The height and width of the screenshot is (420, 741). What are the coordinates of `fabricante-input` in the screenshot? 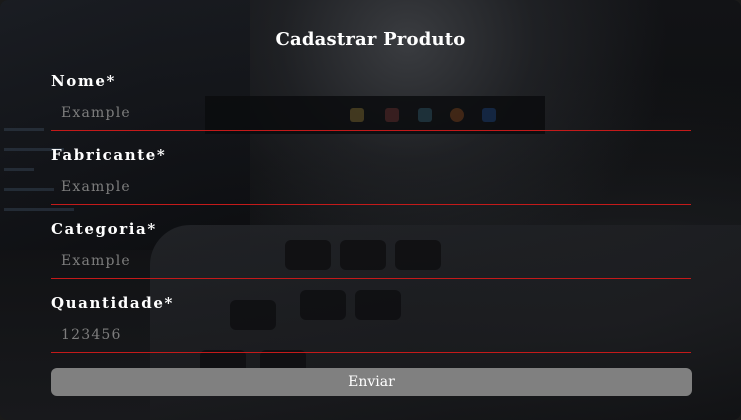 It's located at (371, 187).